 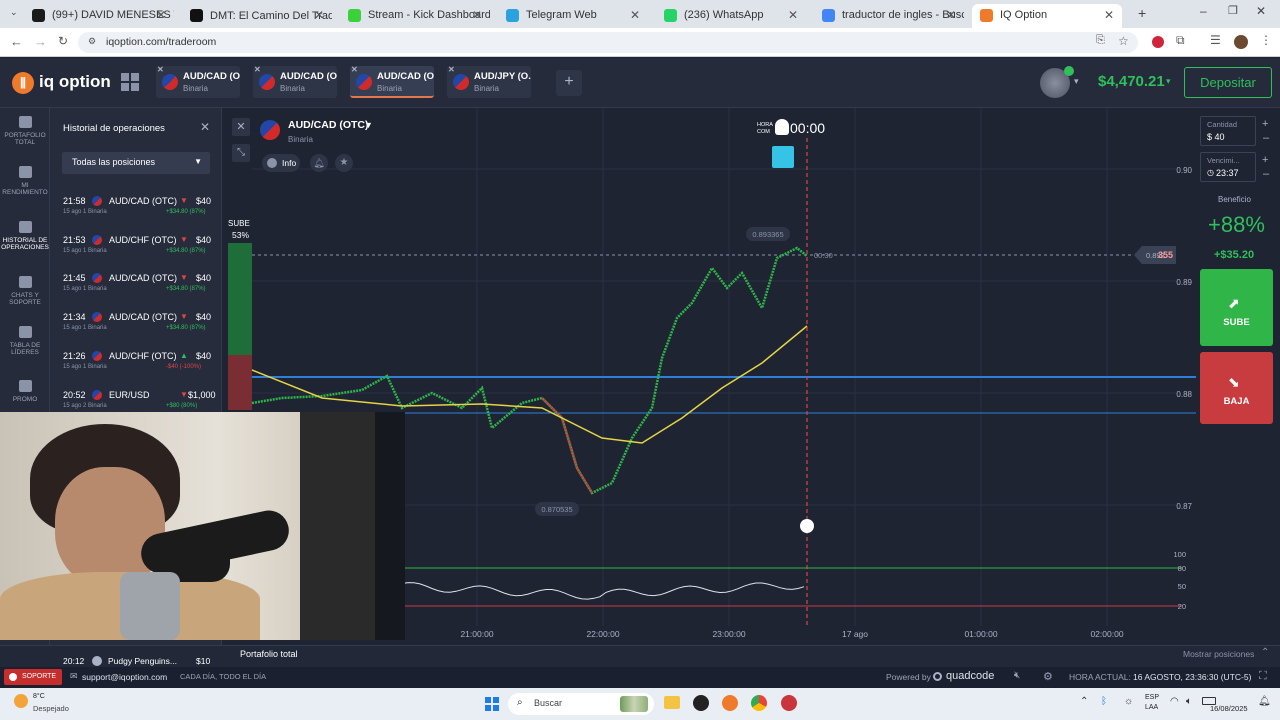 What do you see at coordinates (1084, 701) in the screenshot?
I see `tray-chevron-icon: ⌃` at bounding box center [1084, 701].